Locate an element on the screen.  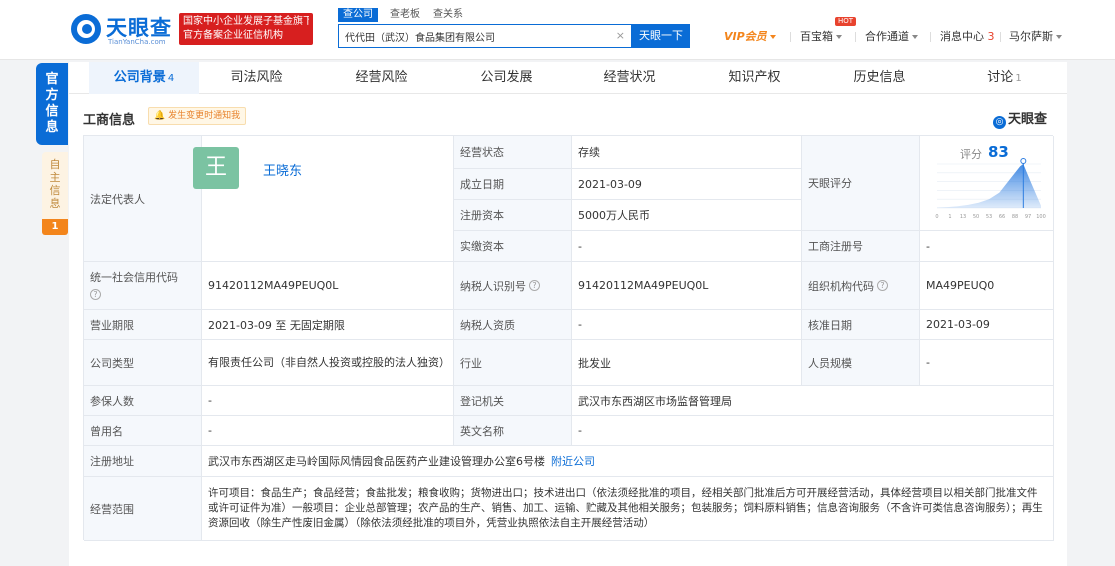
clear-icon: × is located at coordinates (620, 35).